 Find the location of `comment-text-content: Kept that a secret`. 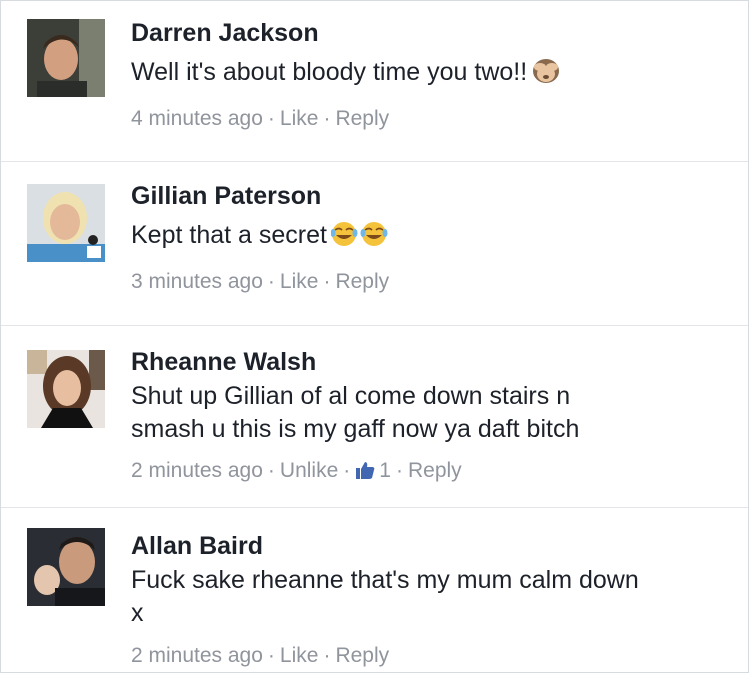

comment-text-content: Kept that a secret is located at coordinates (229, 235).